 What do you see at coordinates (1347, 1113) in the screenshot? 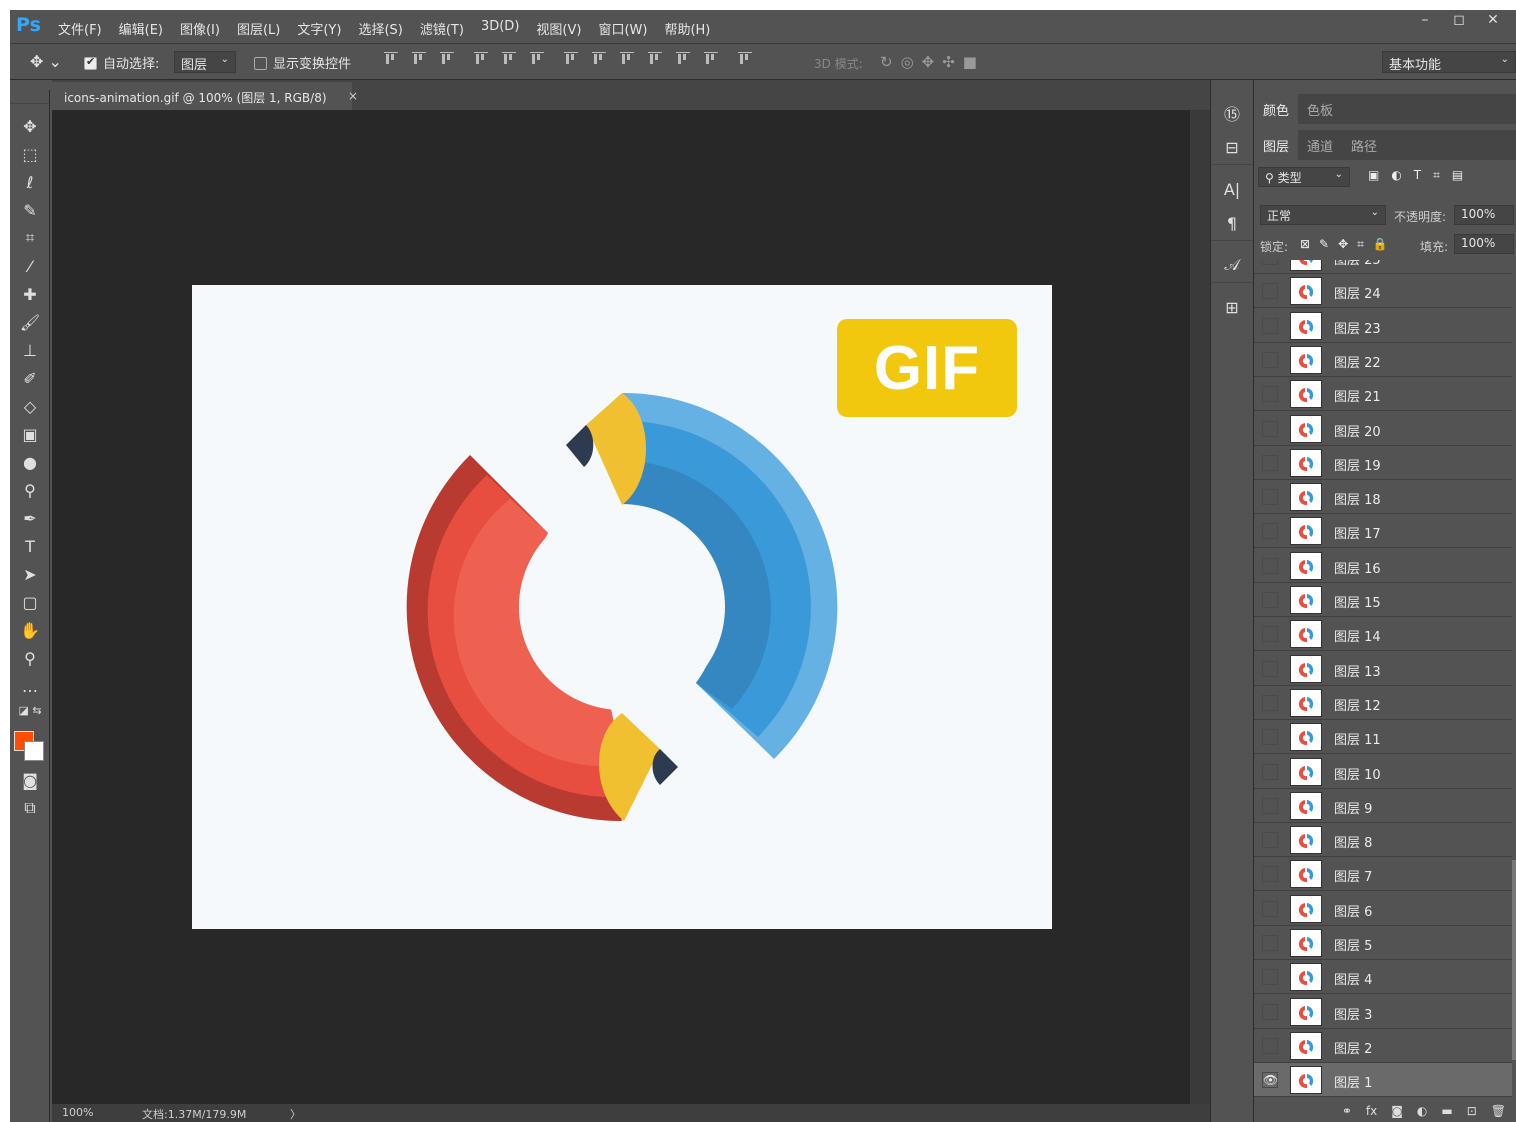
I see `link-layers-icon: ⚭` at bounding box center [1347, 1113].